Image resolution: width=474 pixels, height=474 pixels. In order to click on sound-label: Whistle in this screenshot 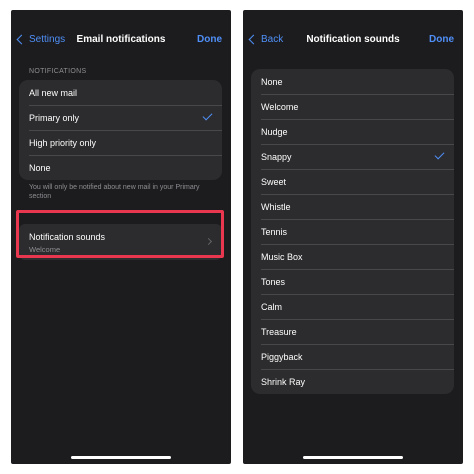, I will do `click(276, 206)`.